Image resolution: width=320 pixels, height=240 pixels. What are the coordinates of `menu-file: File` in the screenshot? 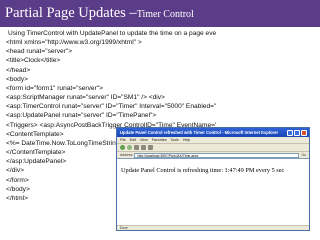 It's located at (123, 140).